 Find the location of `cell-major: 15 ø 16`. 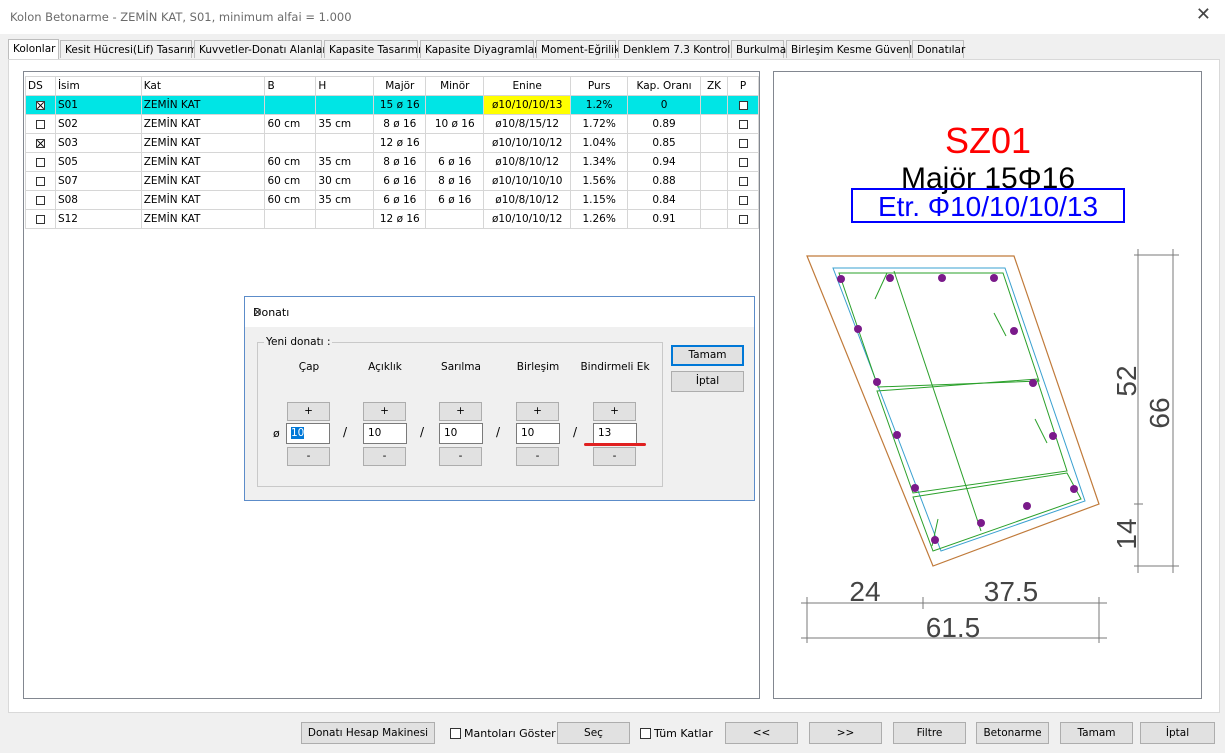

cell-major: 15 ø 16 is located at coordinates (400, 105).